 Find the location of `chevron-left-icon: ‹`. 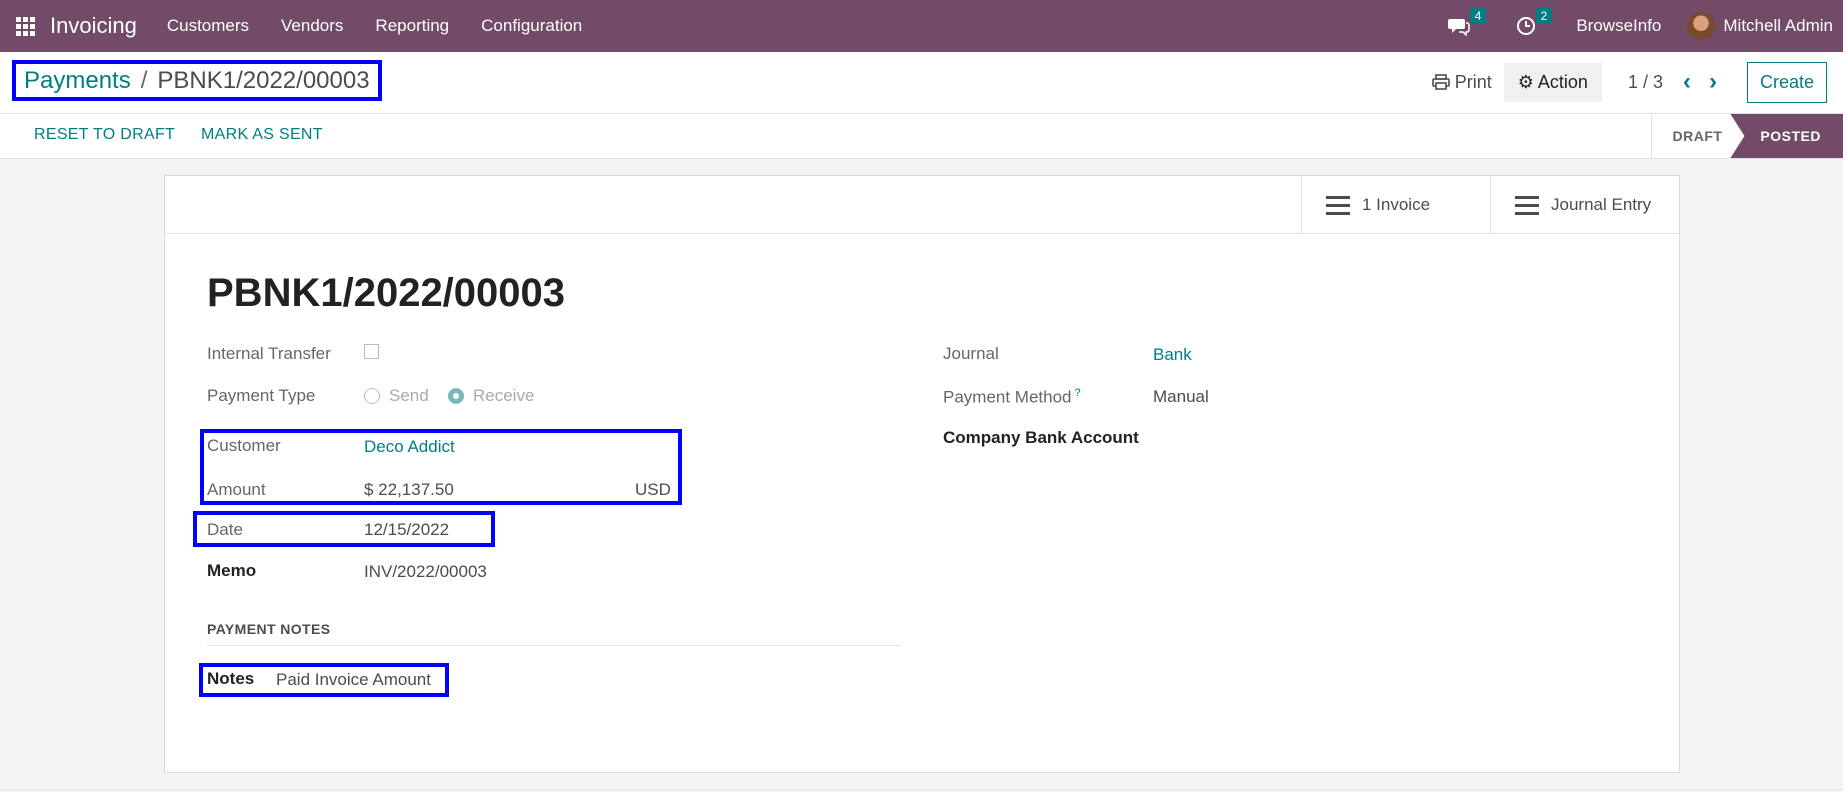

chevron-left-icon: ‹ is located at coordinates (1687, 82).